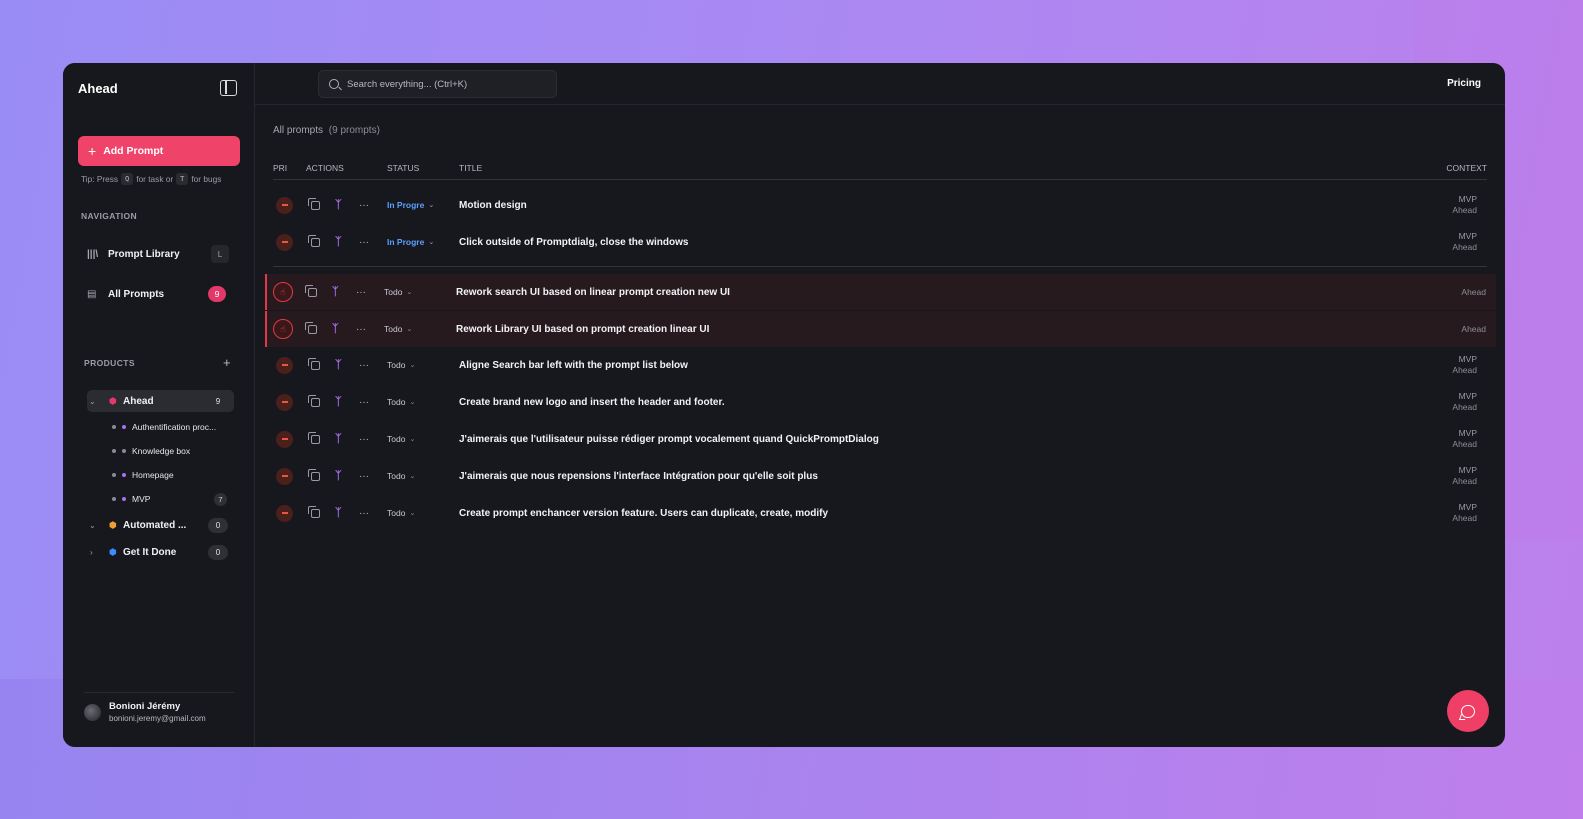 Image resolution: width=1583 pixels, height=819 pixels. Describe the element at coordinates (160, 525) in the screenshot. I see `product-automated: ⌄ ⬢ Automated ... 0` at that location.